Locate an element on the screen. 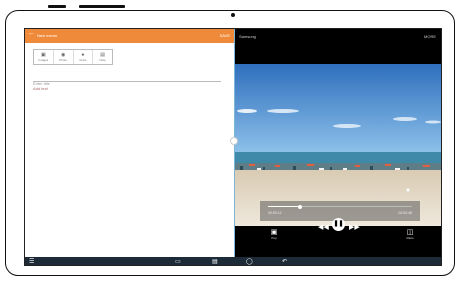 The image size is (460, 285). video-title: Samsung is located at coordinates (247, 36).